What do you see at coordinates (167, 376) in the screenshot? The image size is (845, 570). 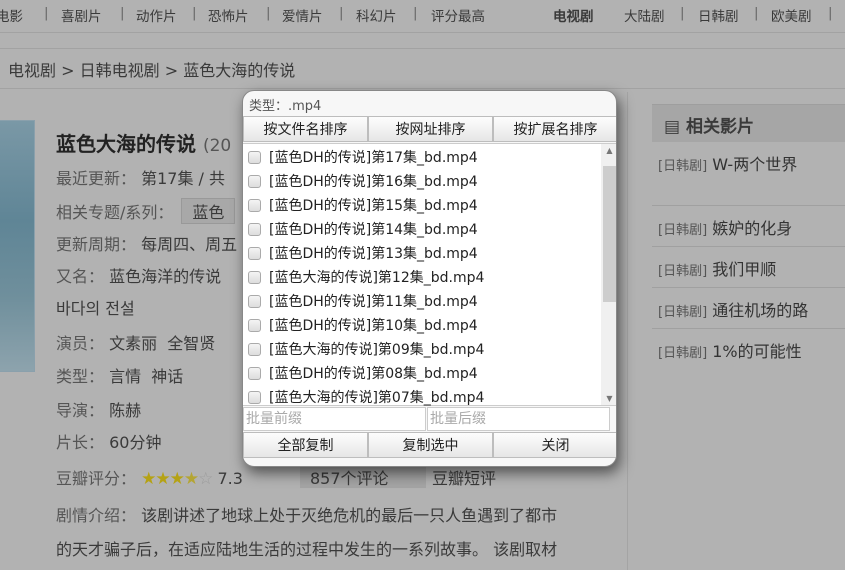 I see `genre-link: 神话` at bounding box center [167, 376].